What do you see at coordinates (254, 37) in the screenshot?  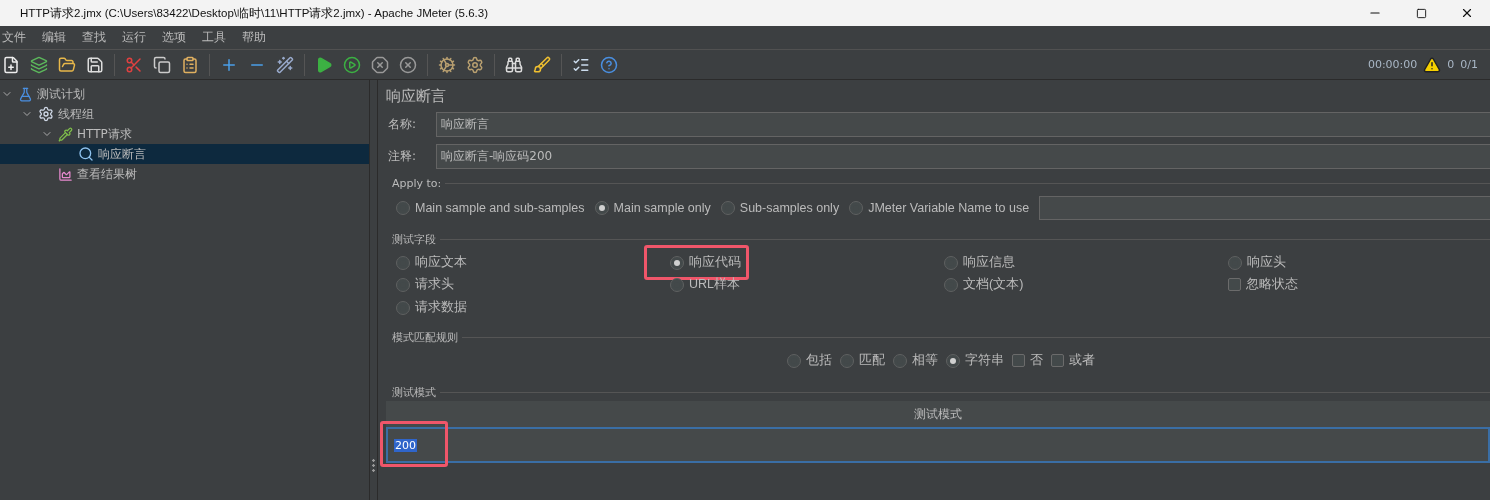 I see `menu-item: 帮助` at bounding box center [254, 37].